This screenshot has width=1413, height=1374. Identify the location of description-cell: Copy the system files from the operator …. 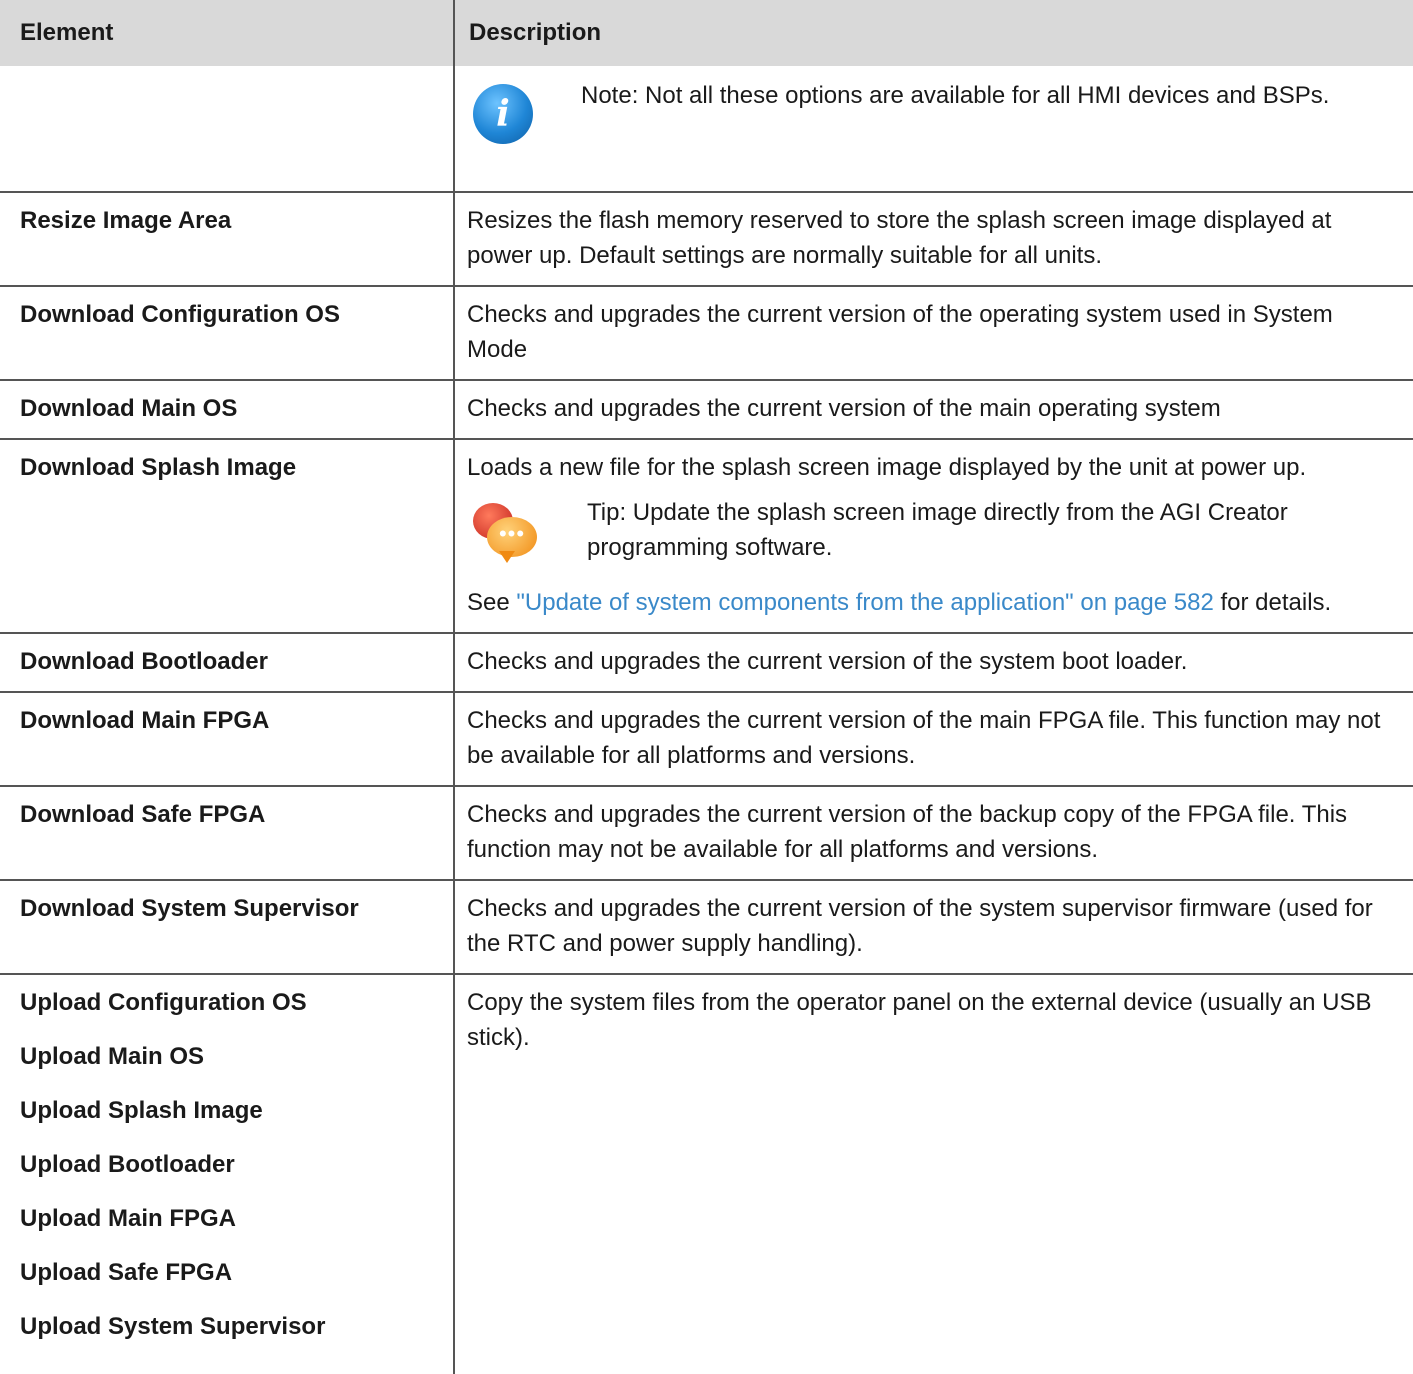
(919, 1020).